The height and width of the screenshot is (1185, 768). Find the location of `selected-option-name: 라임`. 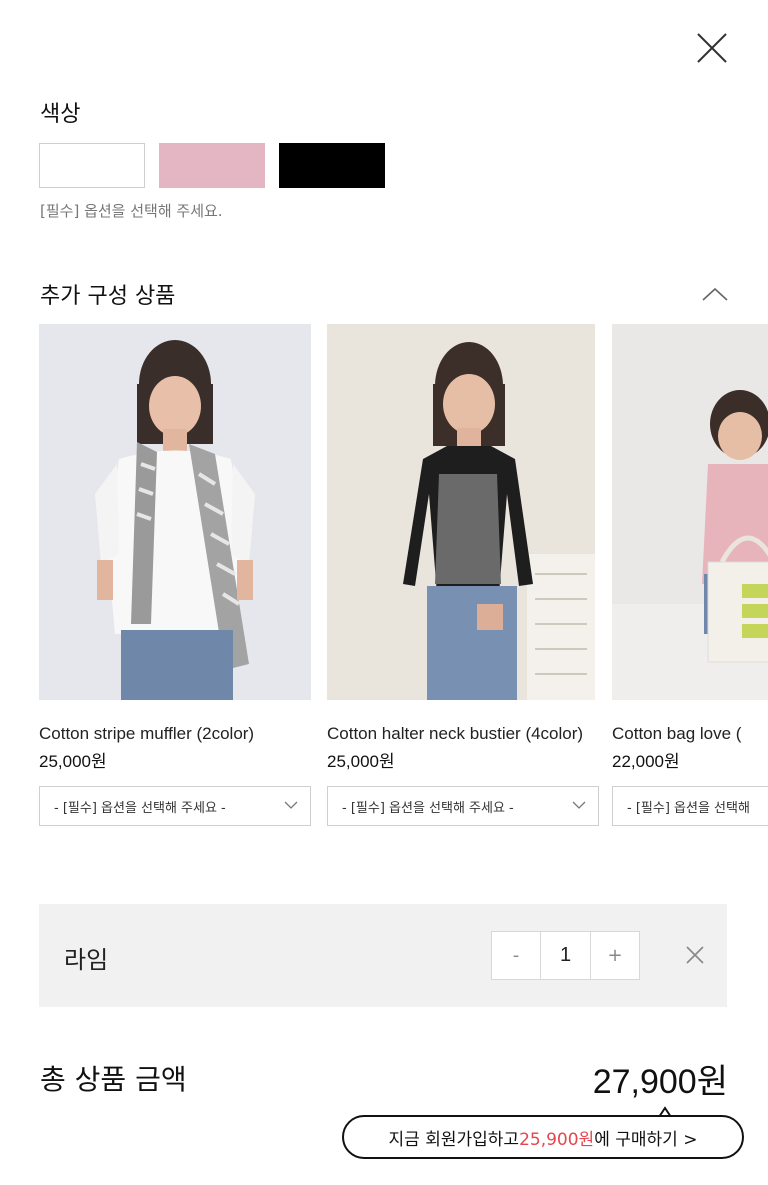

selected-option-name: 라임 is located at coordinates (86, 960).